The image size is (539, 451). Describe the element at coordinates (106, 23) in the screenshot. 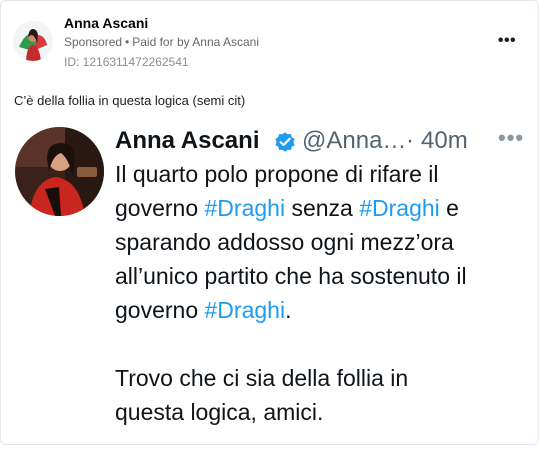

I see `page-name: Anna Ascani` at that location.